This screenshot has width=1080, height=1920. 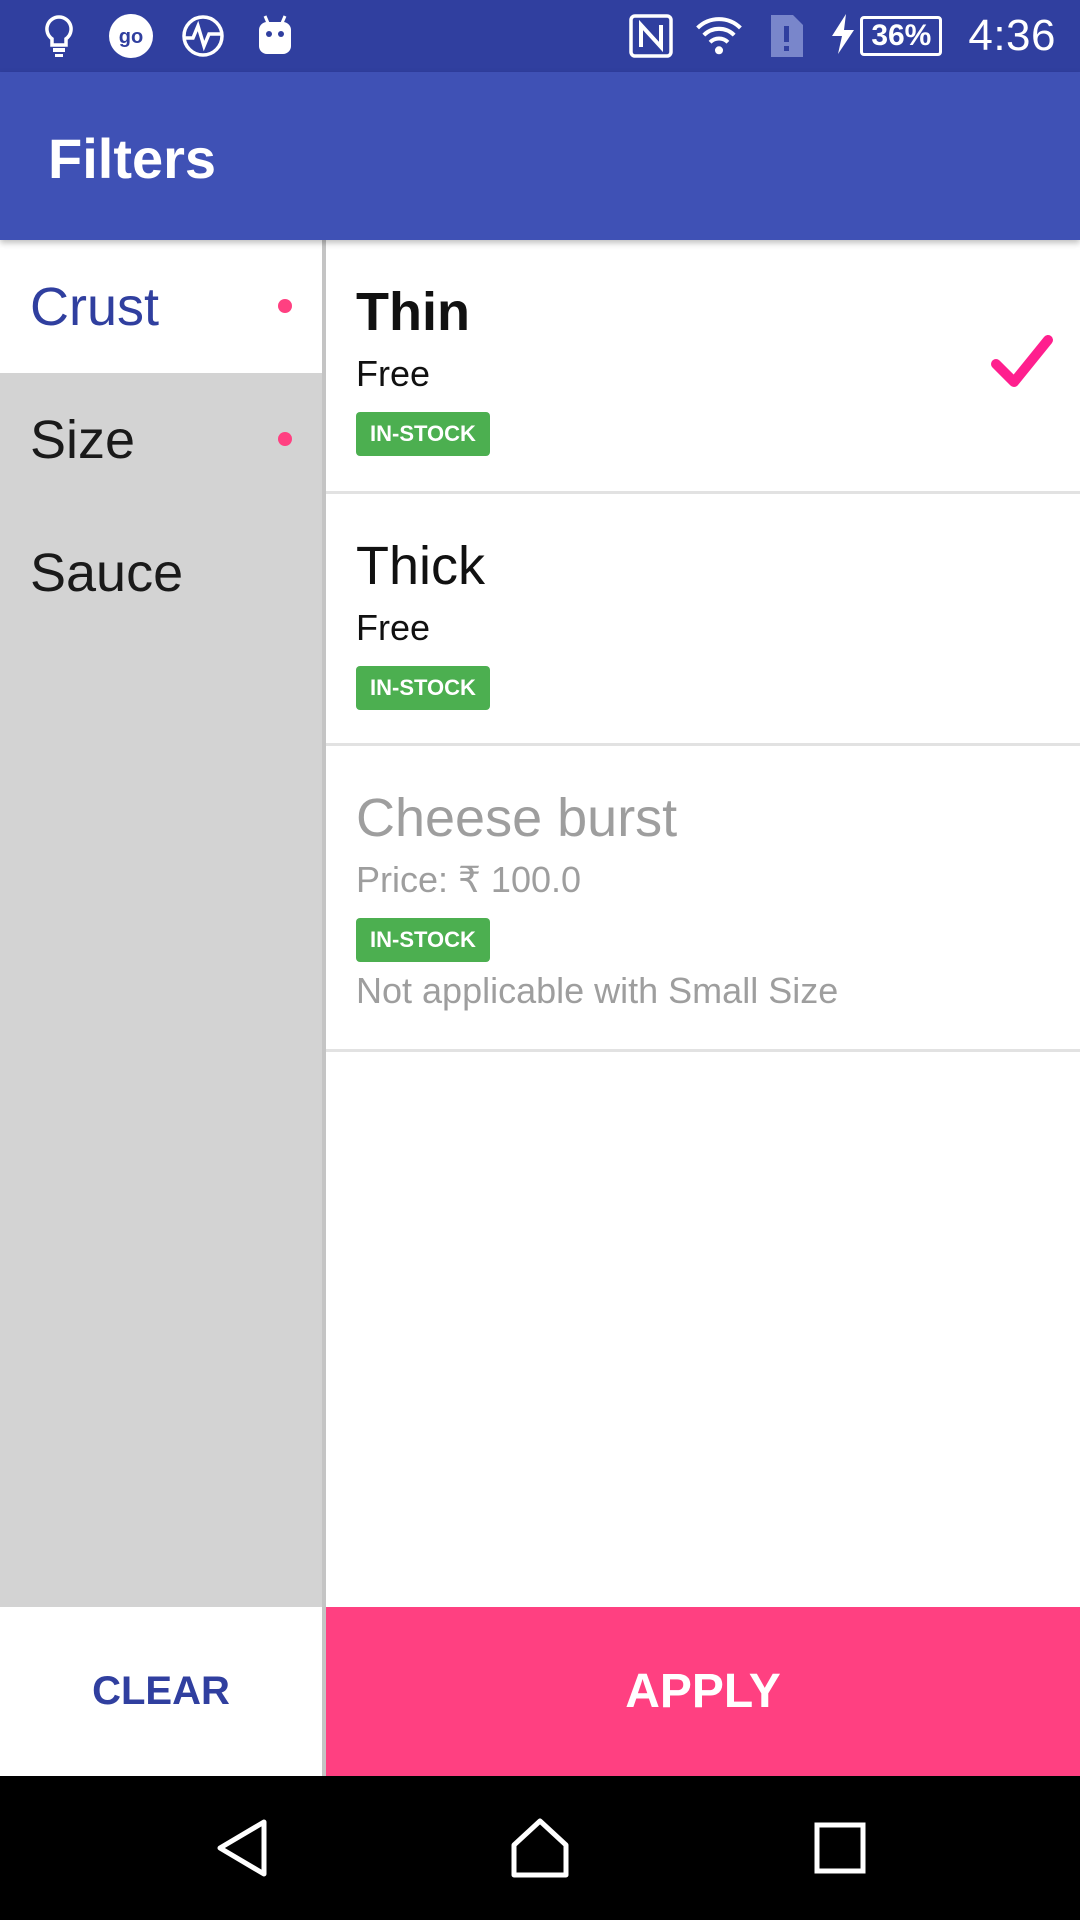 What do you see at coordinates (59, 36) in the screenshot?
I see `bulb-icon` at bounding box center [59, 36].